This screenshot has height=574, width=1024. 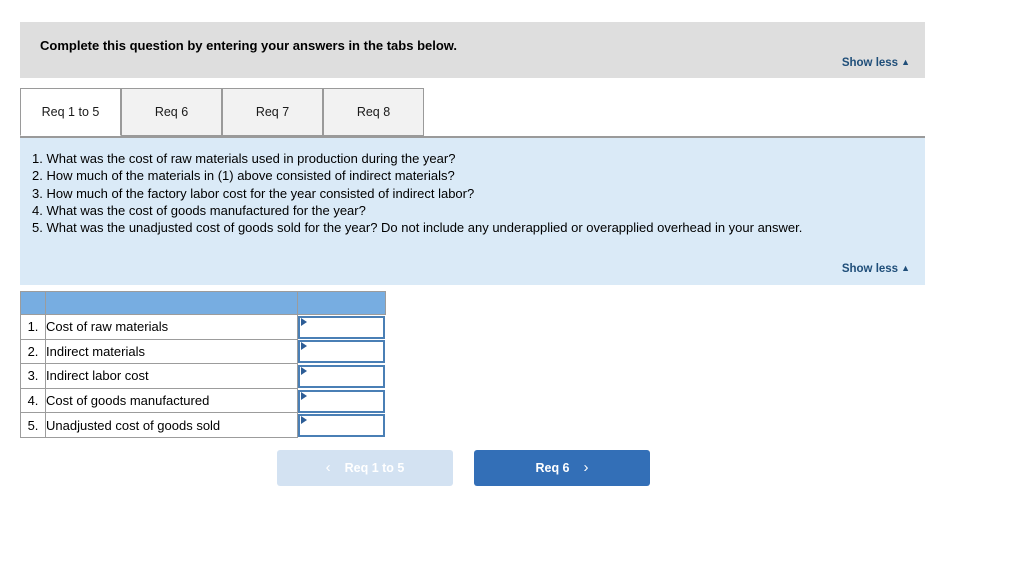 I want to click on tab-label: Req 1 to 5, so click(x=70, y=112).